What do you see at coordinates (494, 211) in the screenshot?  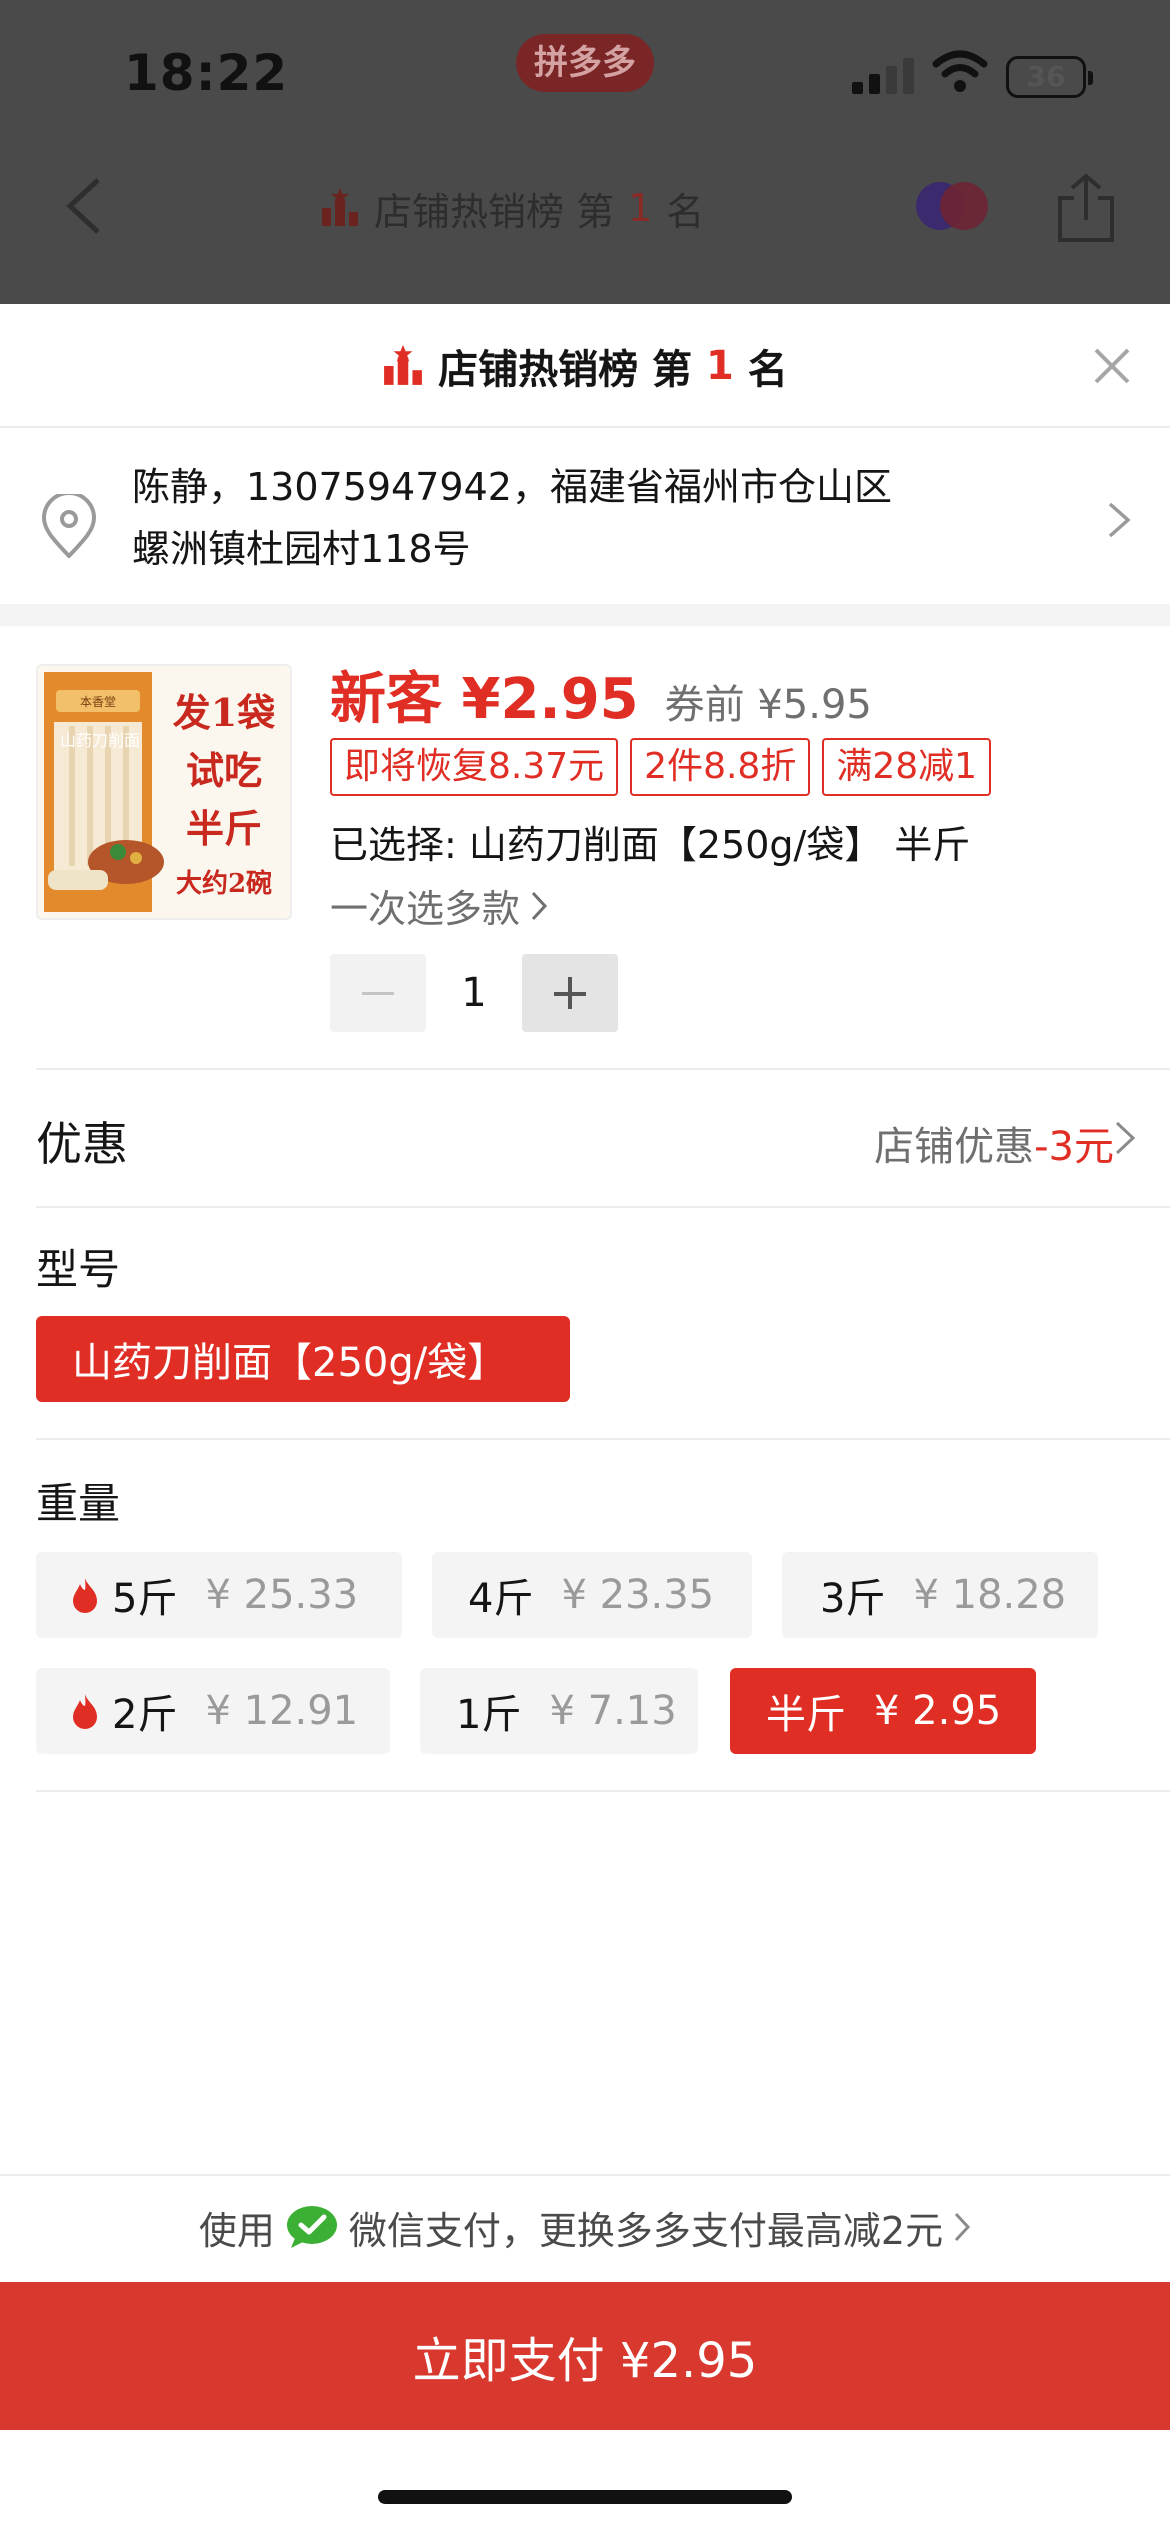 I see `nav-title-prefix: 店铺热销榜 第` at bounding box center [494, 211].